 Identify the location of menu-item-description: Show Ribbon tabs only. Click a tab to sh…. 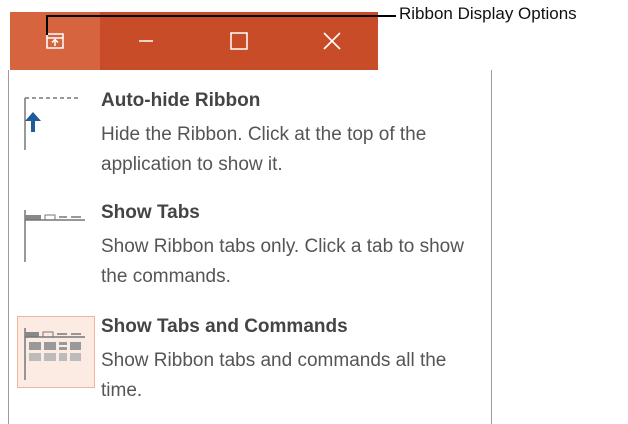
(282, 261).